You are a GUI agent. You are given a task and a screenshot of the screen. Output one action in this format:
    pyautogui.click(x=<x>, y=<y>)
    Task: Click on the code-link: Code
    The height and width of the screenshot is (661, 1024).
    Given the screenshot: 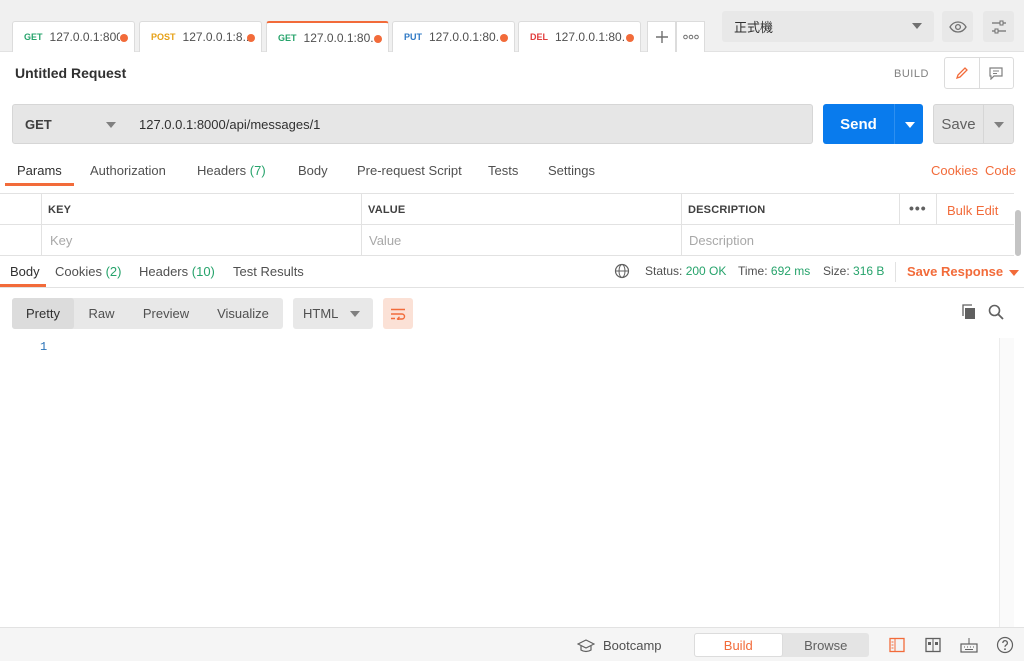 What is the action you would take?
    pyautogui.click(x=1000, y=170)
    